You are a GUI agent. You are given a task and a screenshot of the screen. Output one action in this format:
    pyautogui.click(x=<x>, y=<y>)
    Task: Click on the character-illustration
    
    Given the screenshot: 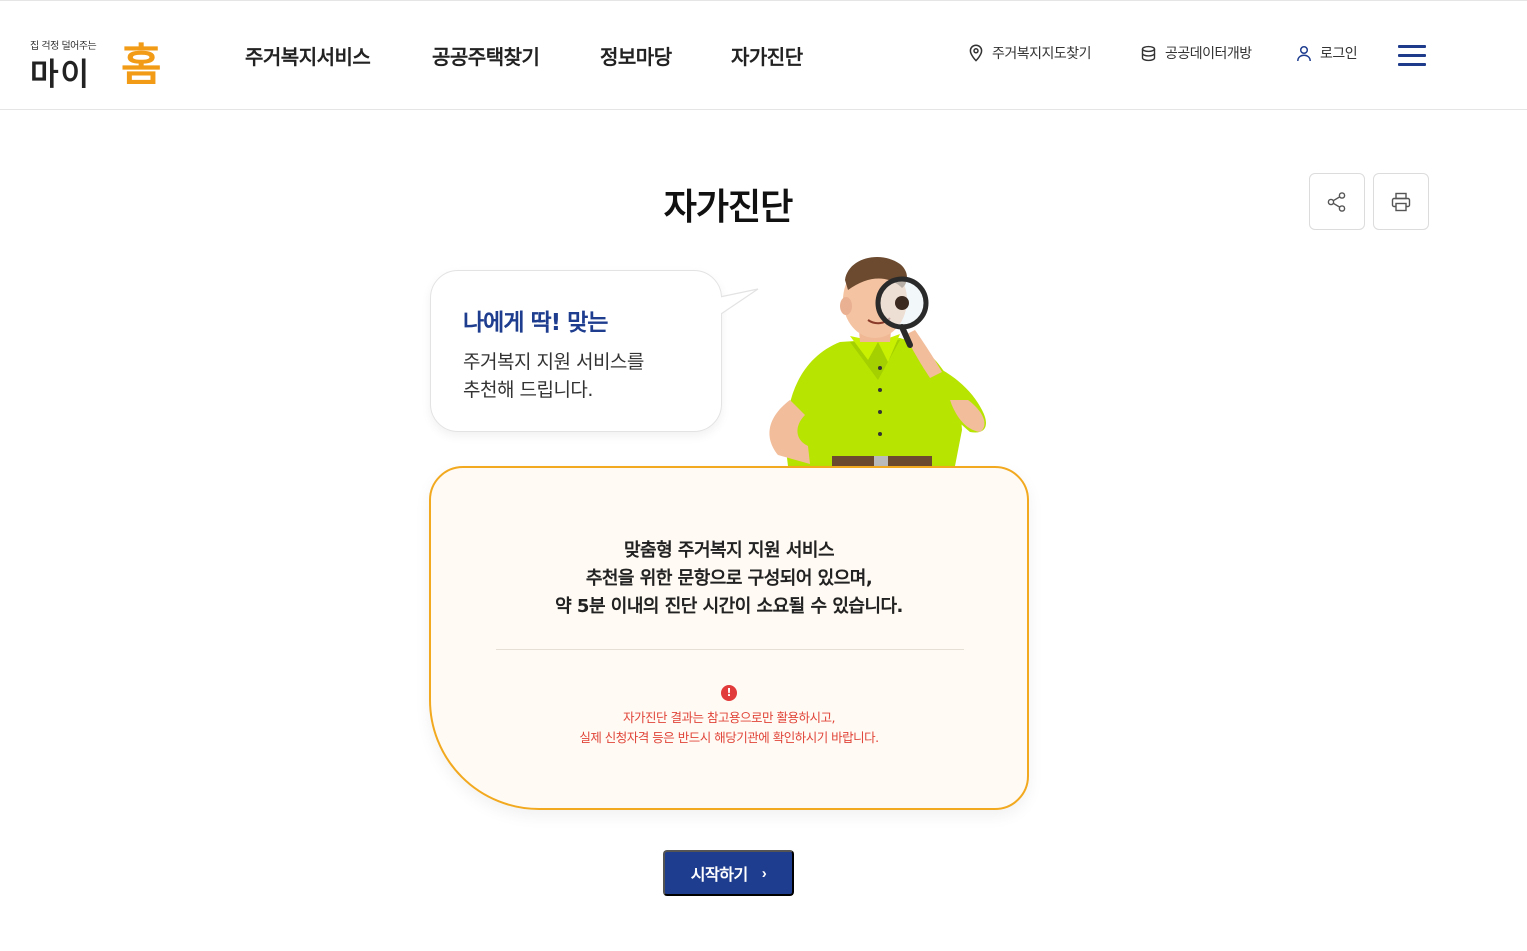 What is the action you would take?
    pyautogui.click(x=877, y=361)
    